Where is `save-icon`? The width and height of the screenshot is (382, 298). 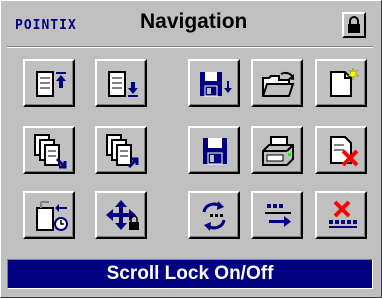
save-icon is located at coordinates (215, 151).